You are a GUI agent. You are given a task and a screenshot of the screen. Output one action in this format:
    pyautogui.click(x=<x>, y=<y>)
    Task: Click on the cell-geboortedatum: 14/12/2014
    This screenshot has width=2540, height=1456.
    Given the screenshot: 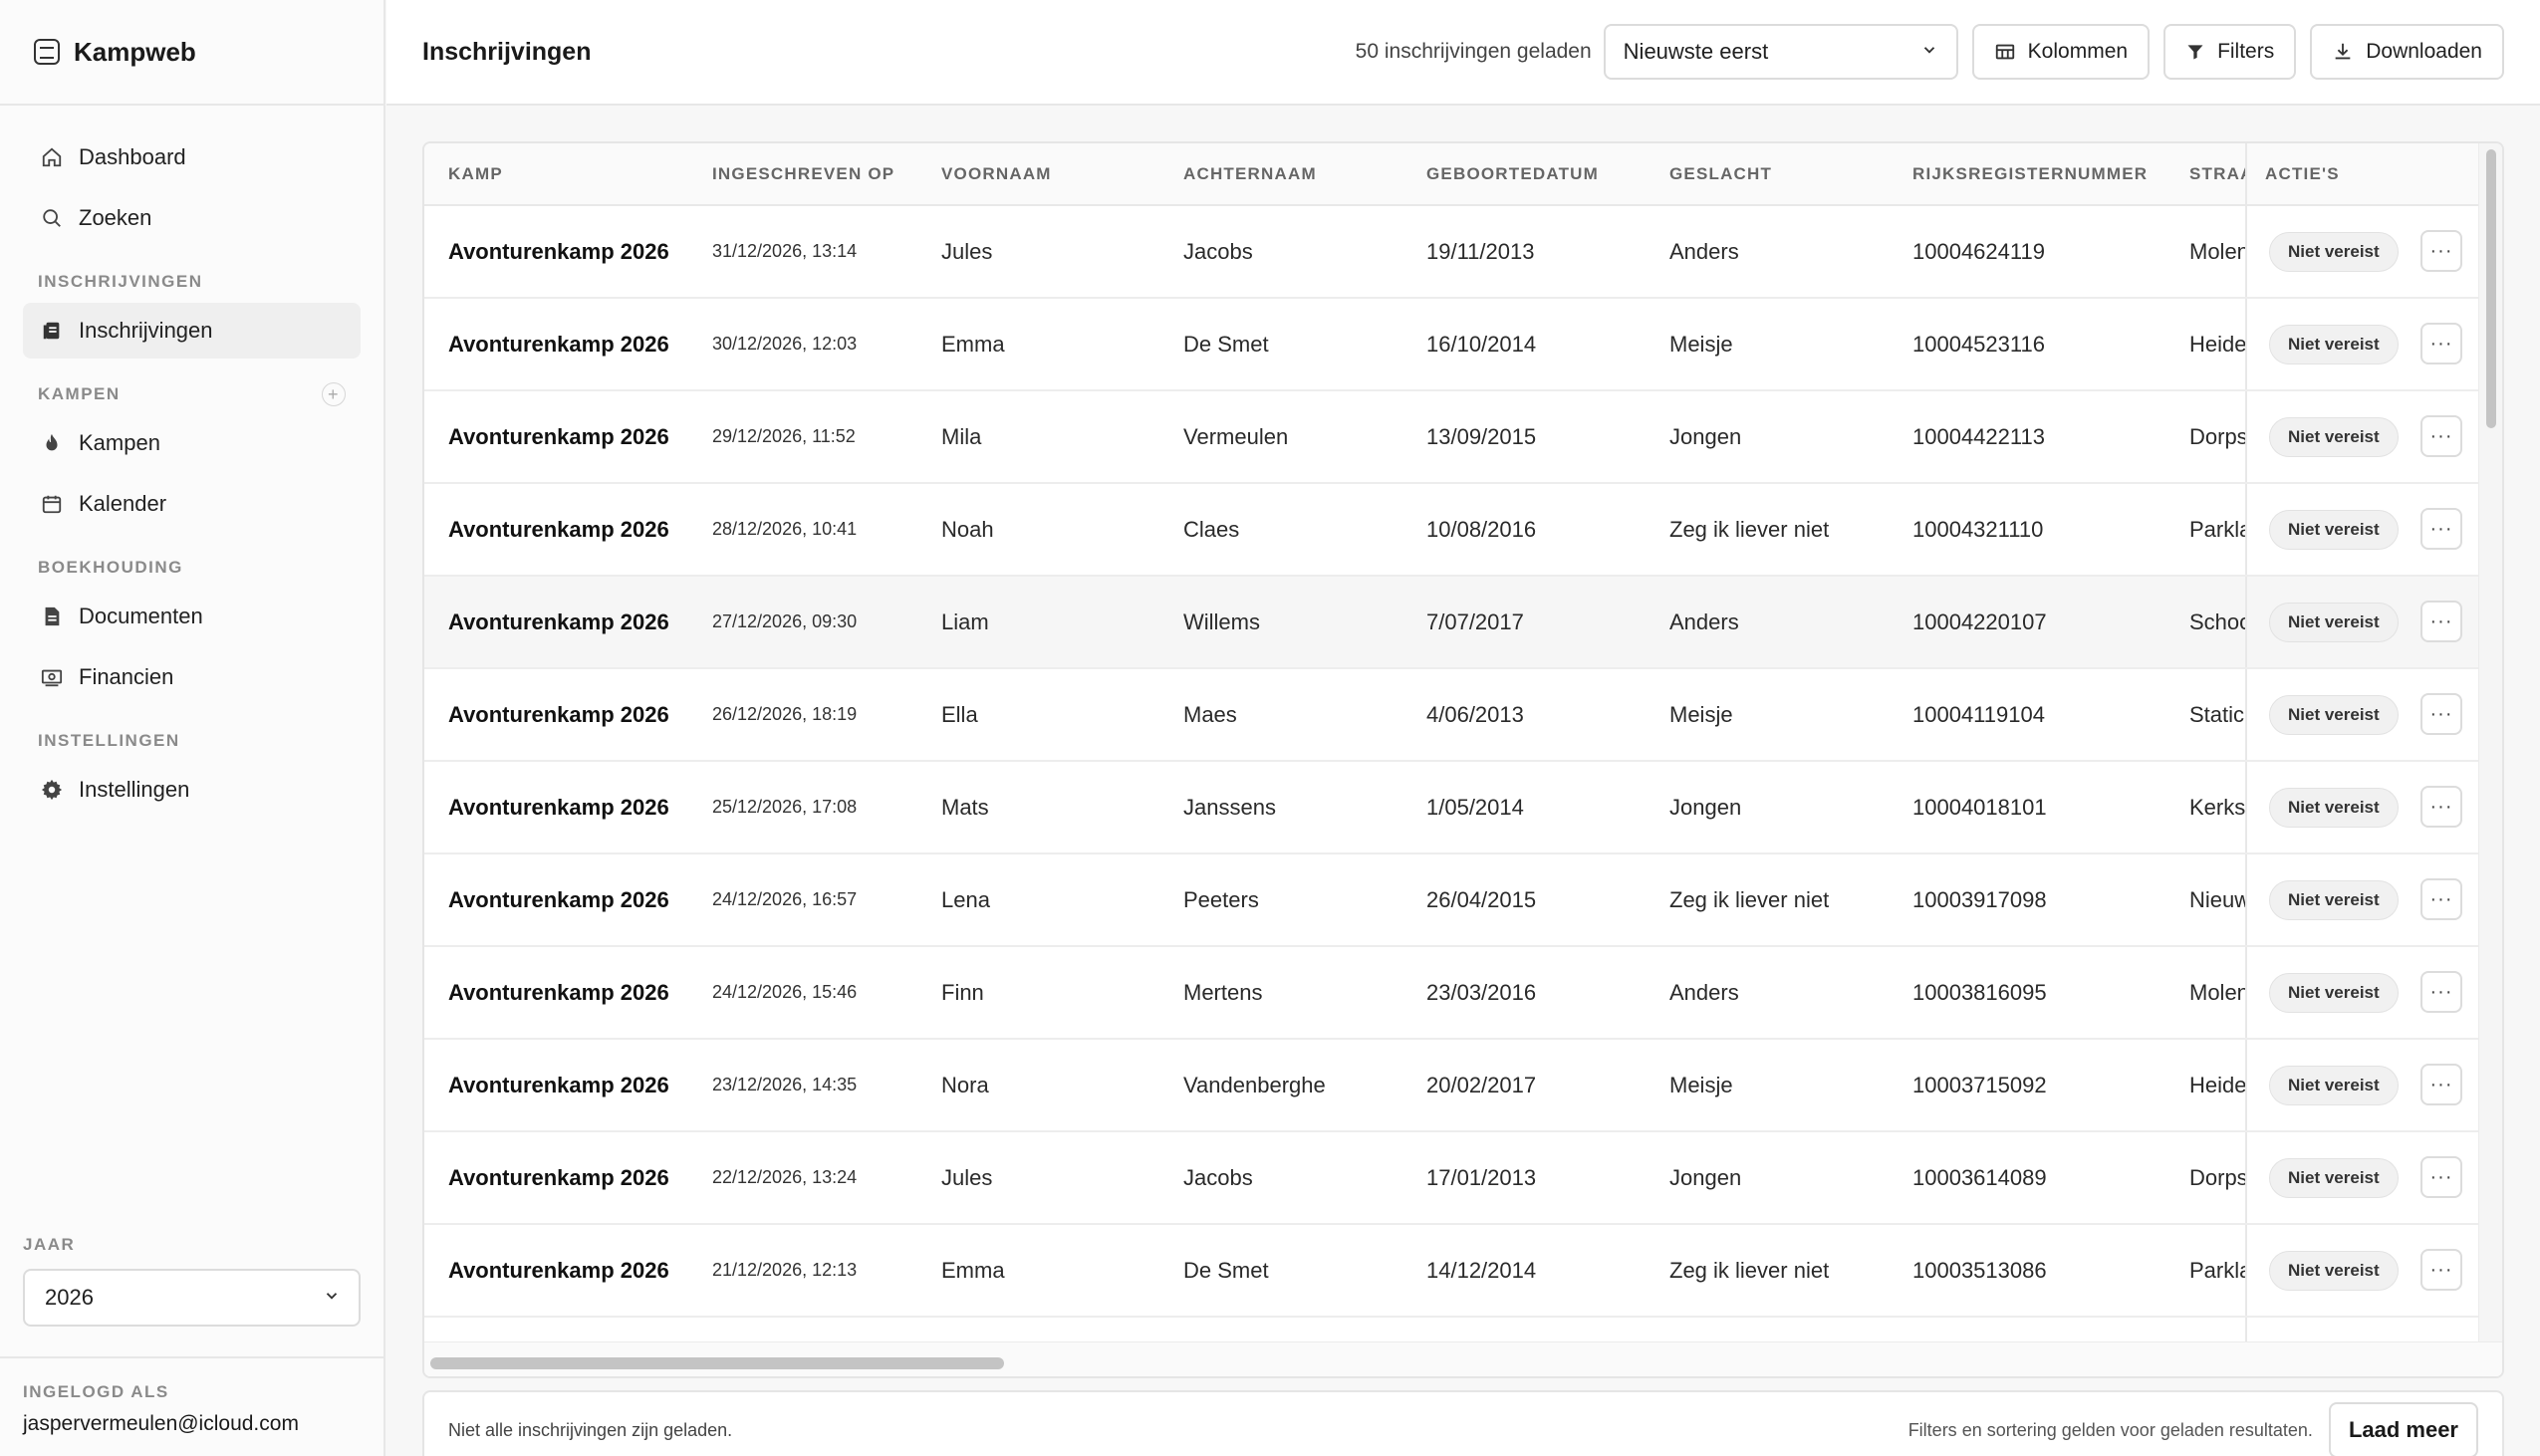 What is the action you would take?
    pyautogui.click(x=1482, y=1270)
    